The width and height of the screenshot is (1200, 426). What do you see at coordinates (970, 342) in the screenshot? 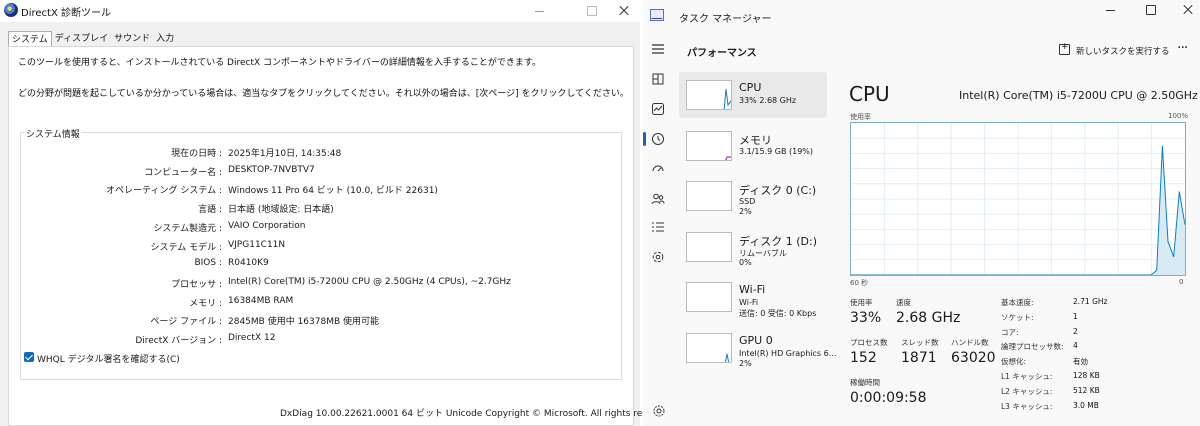
I see `handles-label: ハンドル数` at bounding box center [970, 342].